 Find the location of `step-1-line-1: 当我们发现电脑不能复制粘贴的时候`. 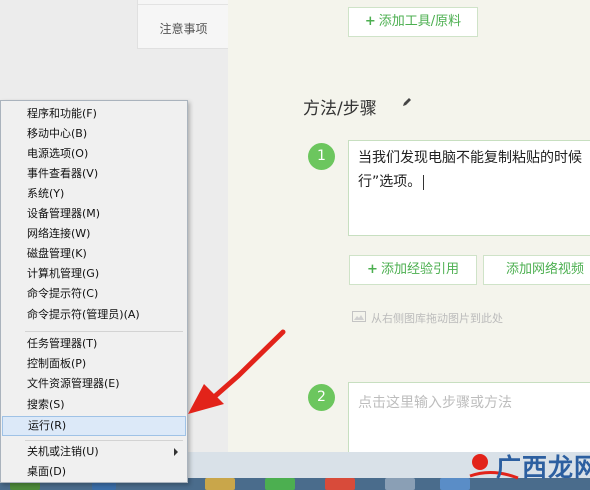

step-1-line-1: 当我们发现电脑不能复制粘贴的时候 is located at coordinates (470, 158).